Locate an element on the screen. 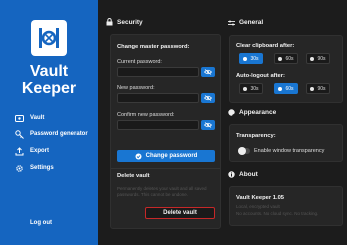  change-password-heading: Change master password: is located at coordinates (153, 47).